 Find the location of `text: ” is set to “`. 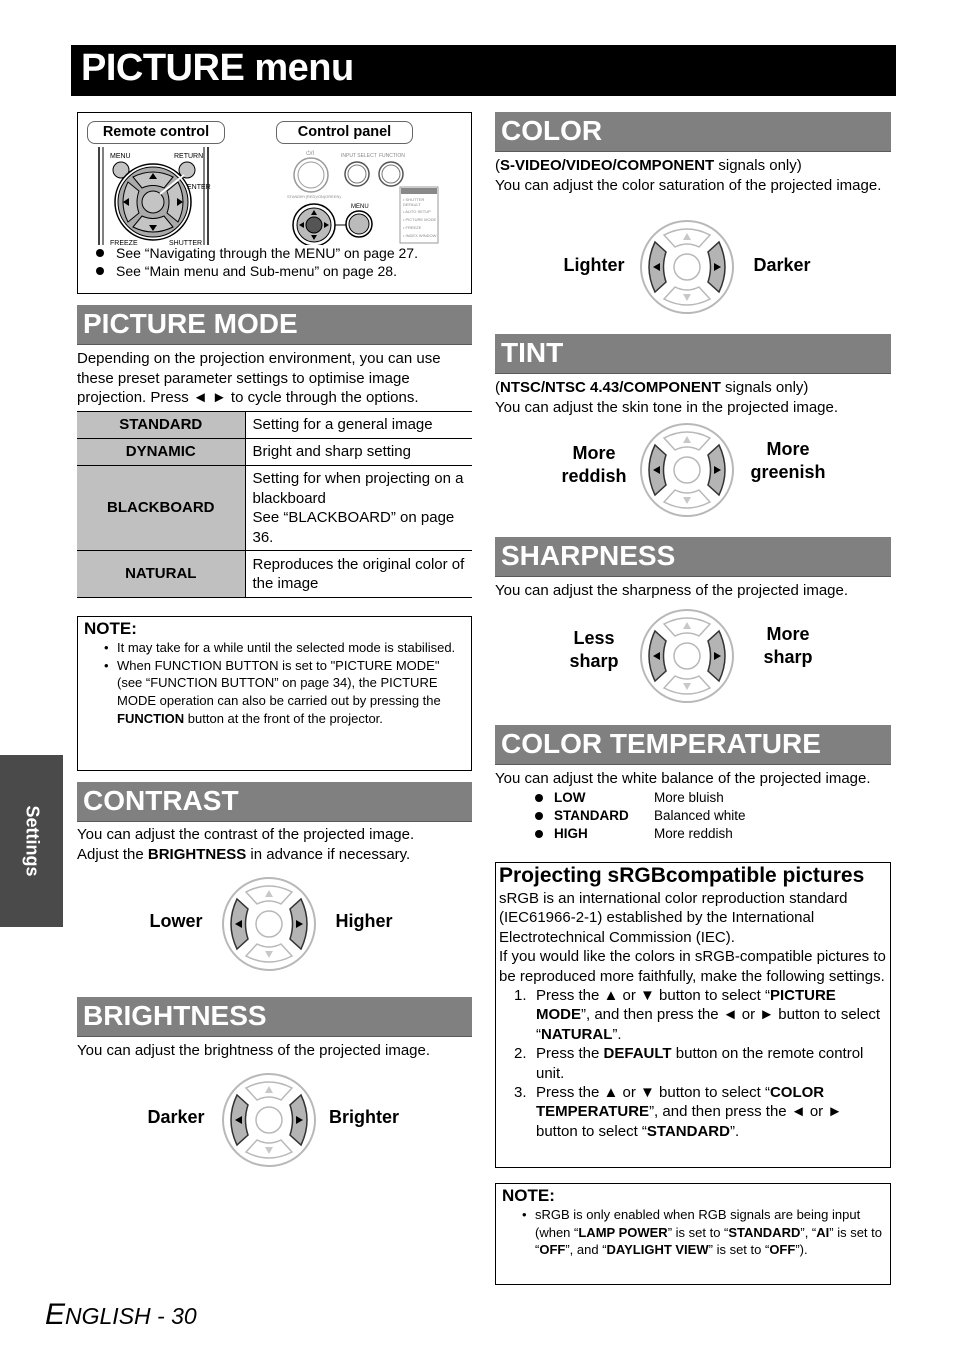

text: ” is set to “ is located at coordinates (698, 1232).